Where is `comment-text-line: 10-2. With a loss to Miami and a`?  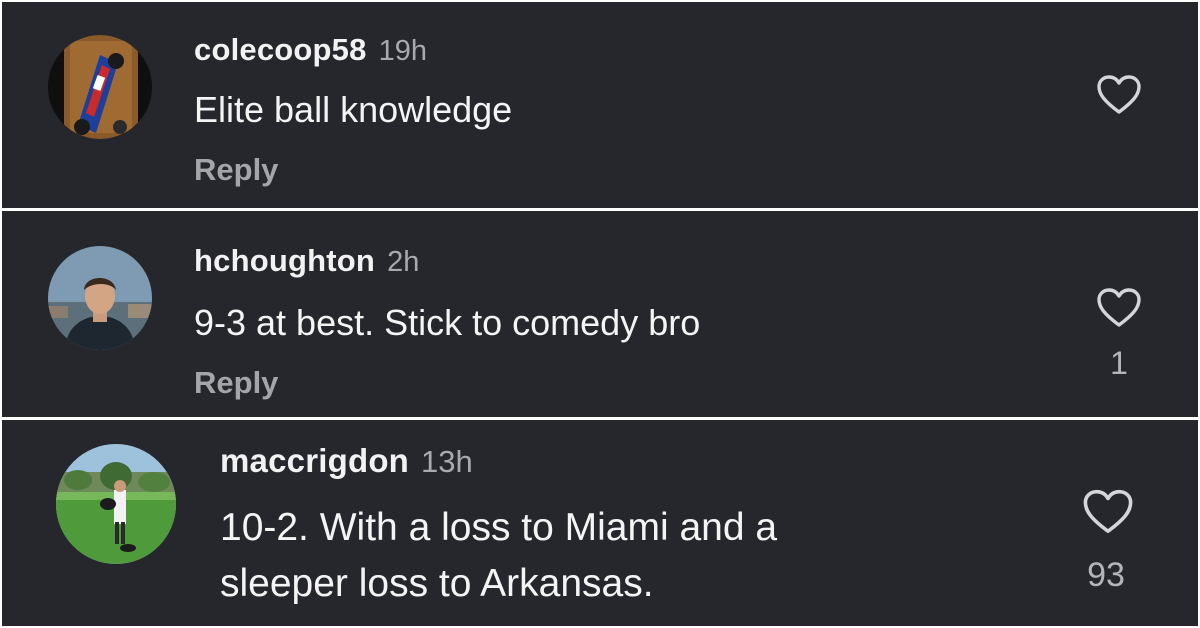 comment-text-line: 10-2. With a loss to Miami and a is located at coordinates (499, 527).